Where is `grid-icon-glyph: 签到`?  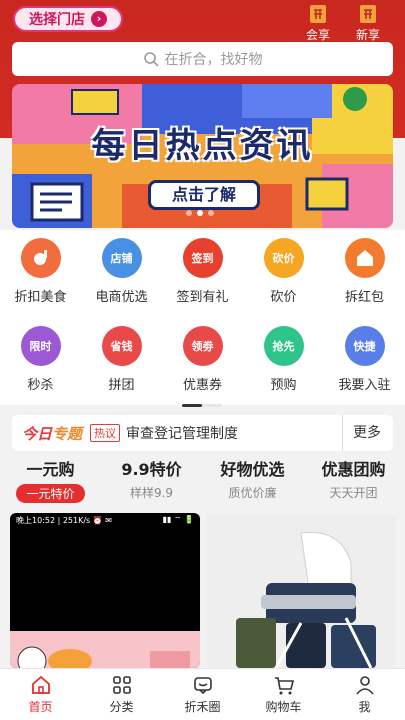 grid-icon-glyph: 签到 is located at coordinates (202, 258).